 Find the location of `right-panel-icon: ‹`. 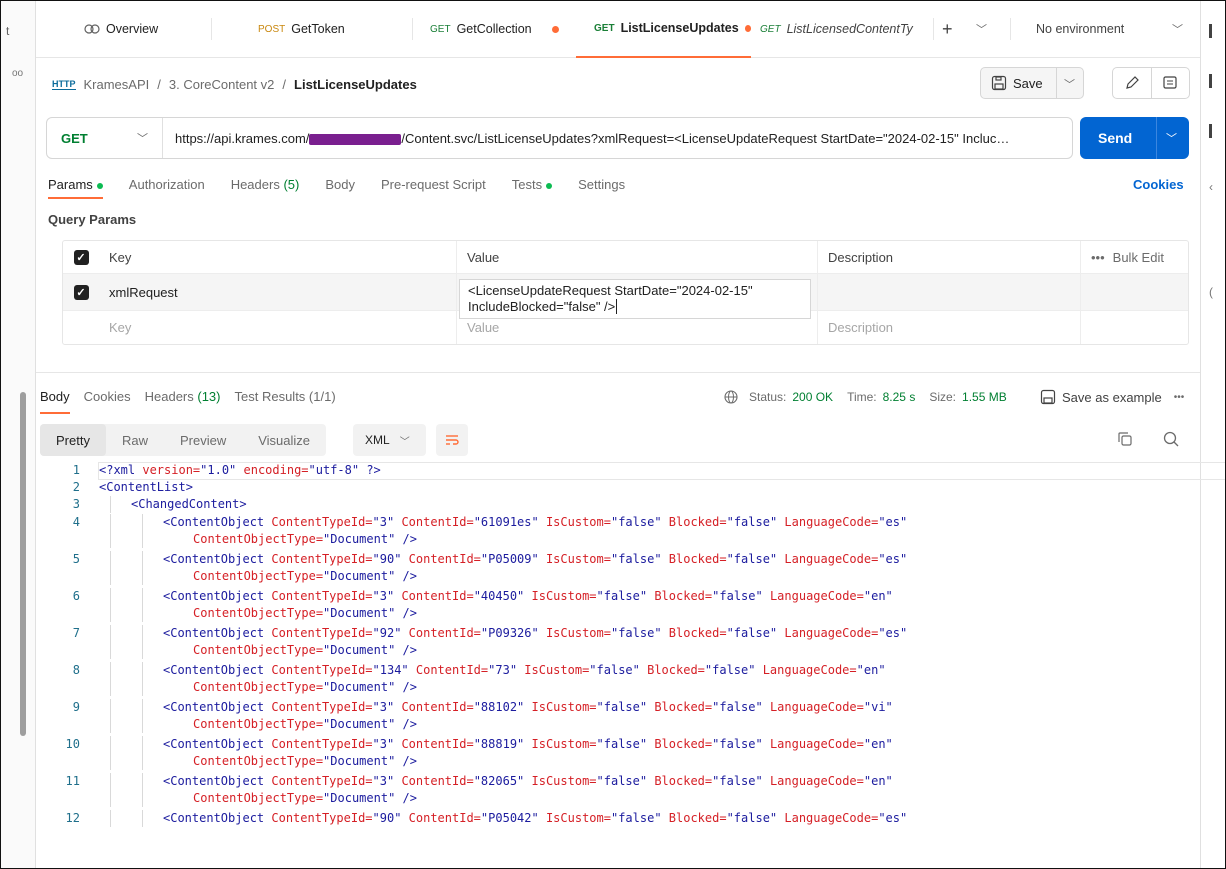

right-panel-icon: ‹ is located at coordinates (1211, 187).